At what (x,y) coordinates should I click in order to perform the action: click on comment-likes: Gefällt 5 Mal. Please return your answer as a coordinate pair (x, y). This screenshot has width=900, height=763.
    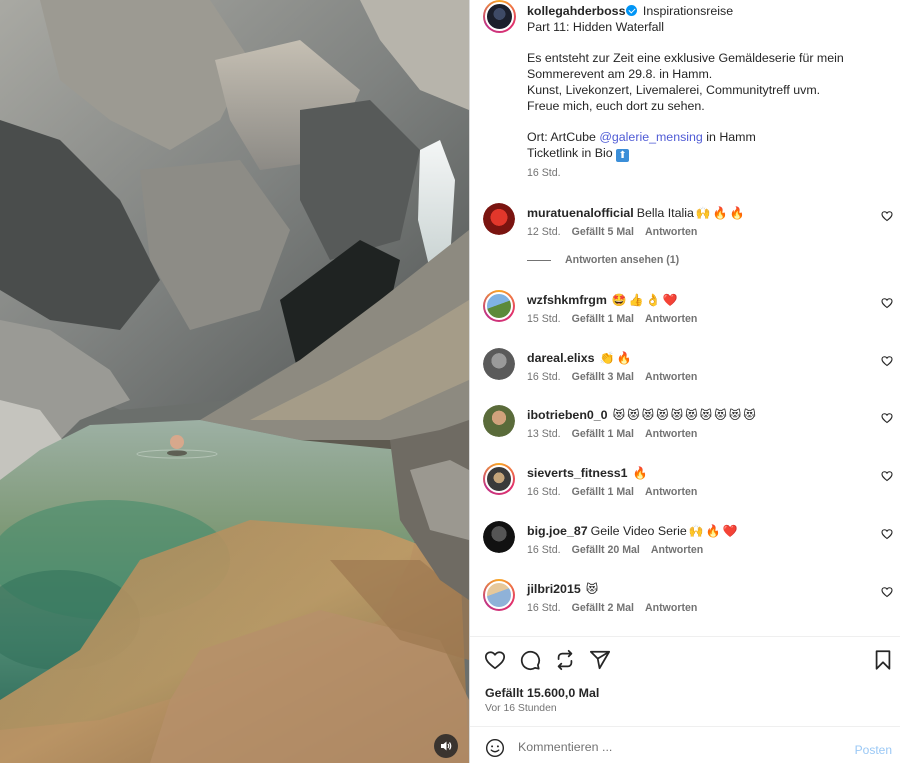
    Looking at the image, I should click on (603, 232).